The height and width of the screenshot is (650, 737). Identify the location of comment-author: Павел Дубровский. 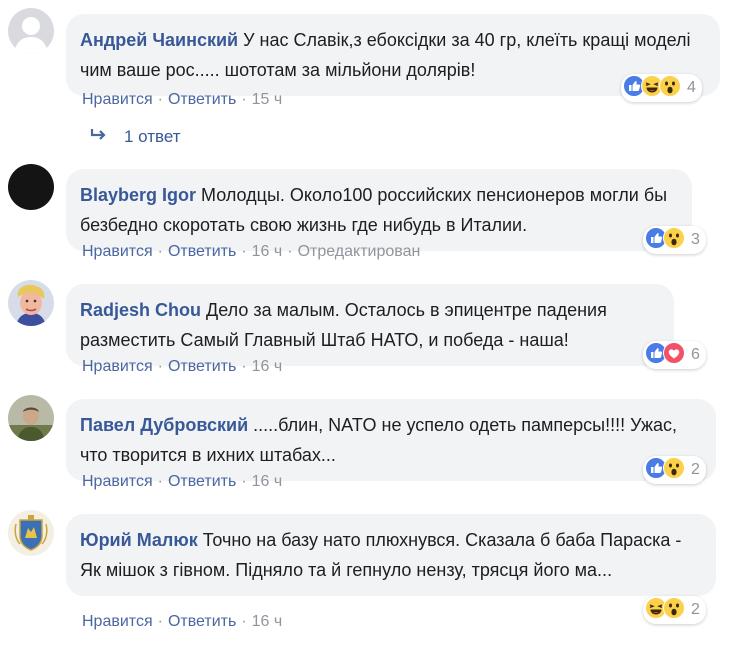
(164, 425).